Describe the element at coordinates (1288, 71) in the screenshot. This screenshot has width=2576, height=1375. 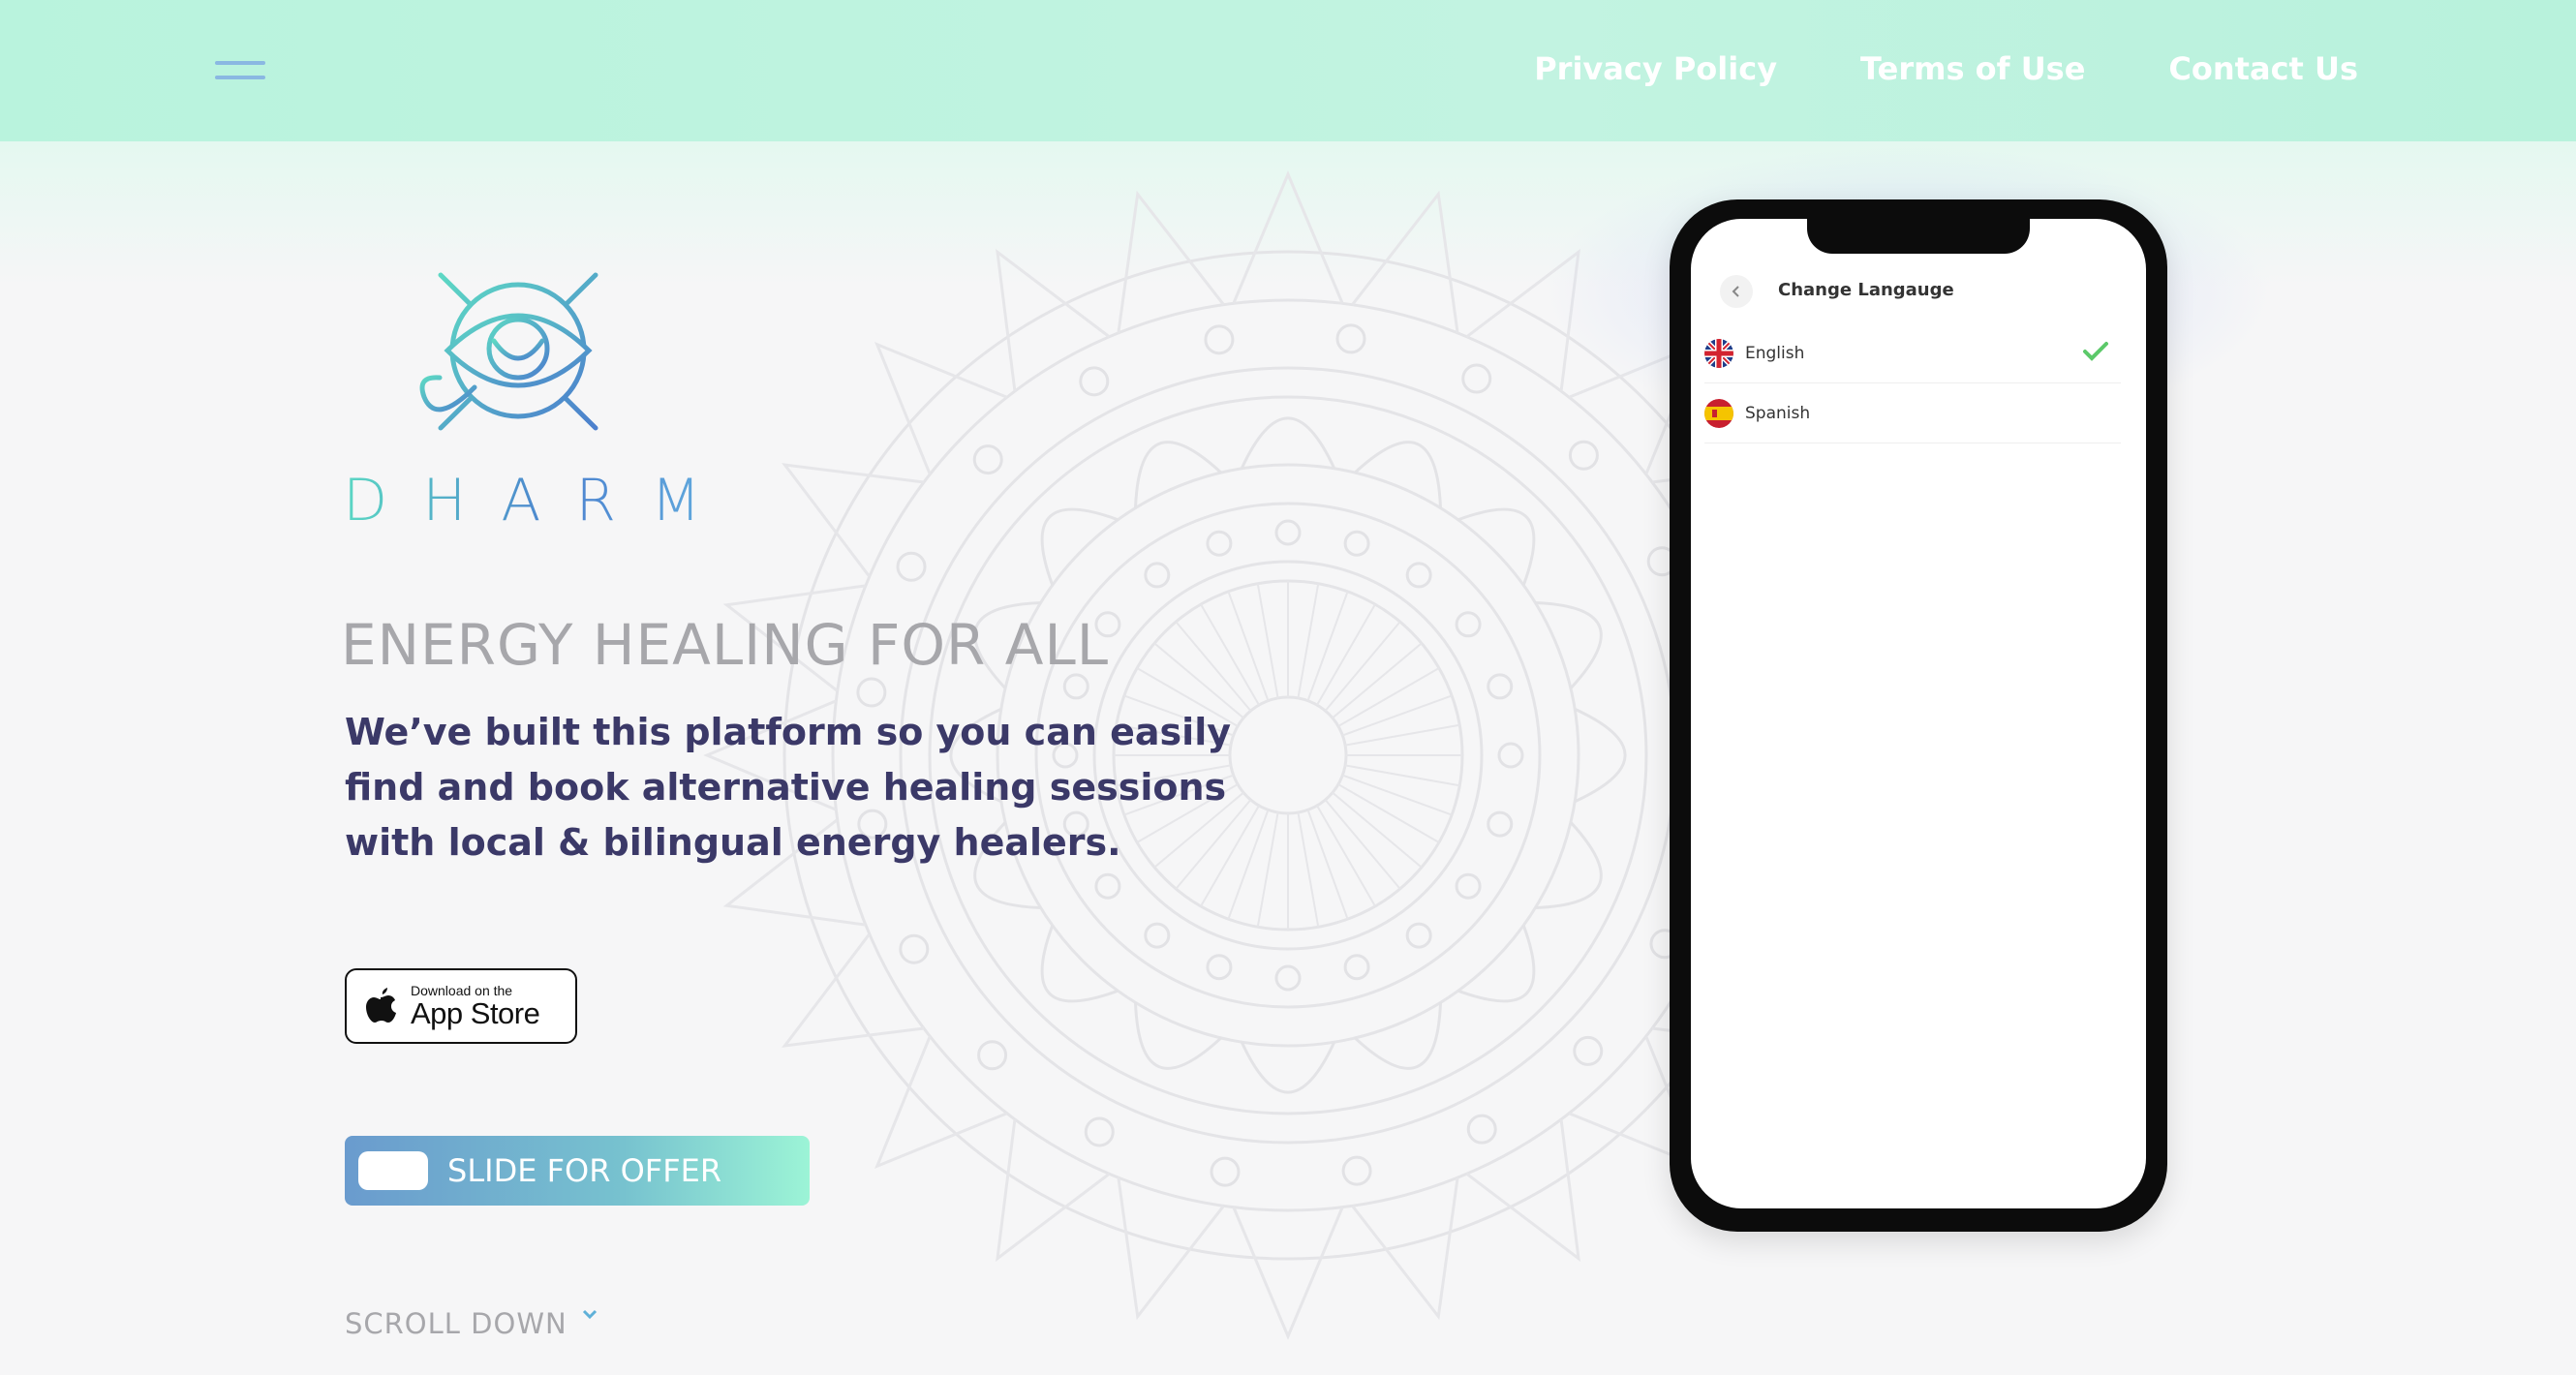
I see `top-header: Privacy Policy Terms of Use Contact Us` at that location.